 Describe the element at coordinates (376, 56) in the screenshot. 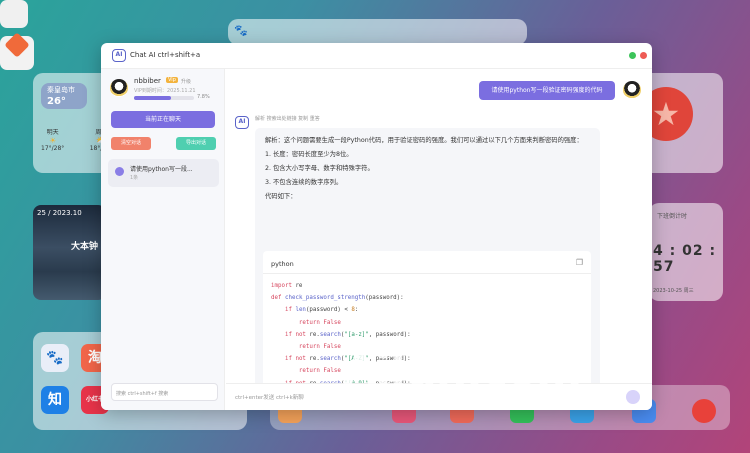

I see `title-bar: AI Chat AI ctrl+shift+a` at that location.